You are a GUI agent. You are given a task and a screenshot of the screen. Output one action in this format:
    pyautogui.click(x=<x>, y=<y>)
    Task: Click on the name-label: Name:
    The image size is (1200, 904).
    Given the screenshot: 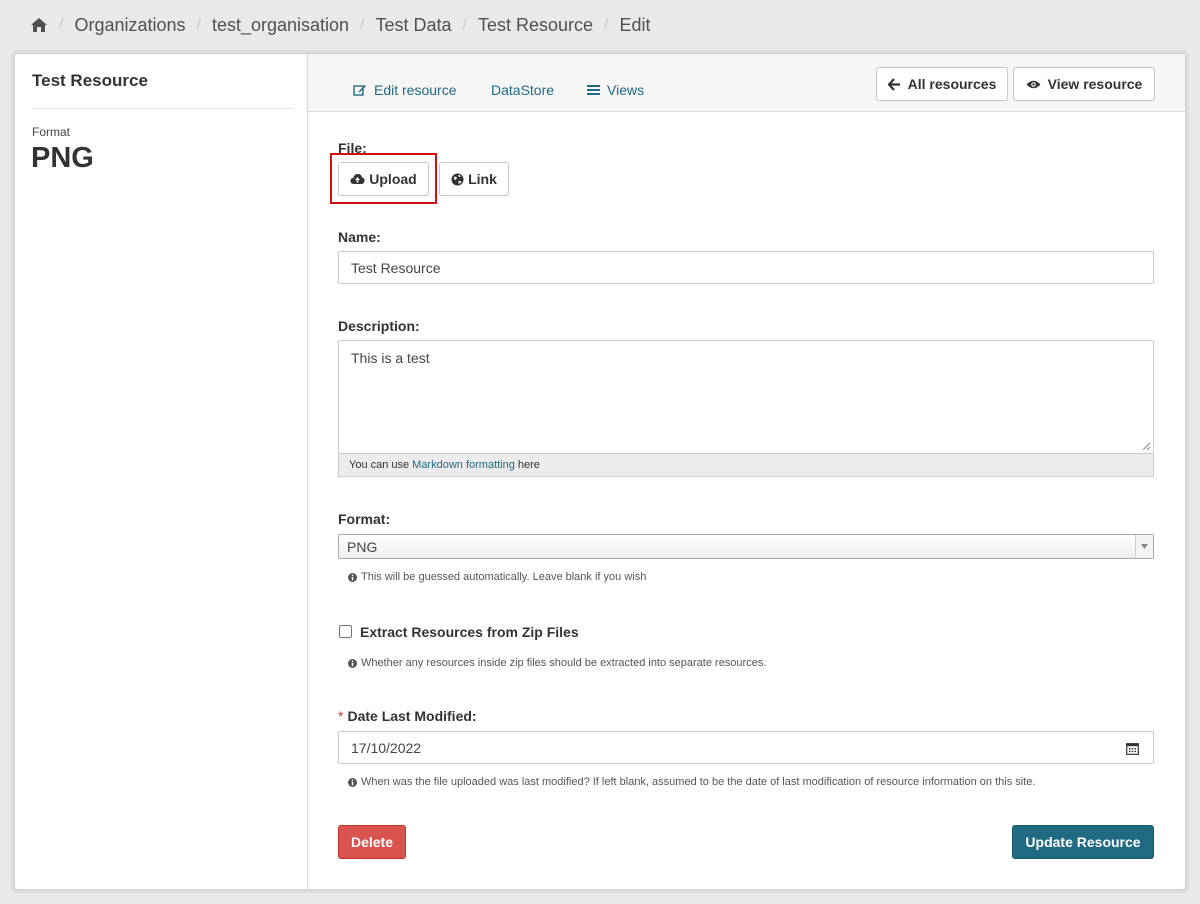 What is the action you would take?
    pyautogui.click(x=359, y=237)
    